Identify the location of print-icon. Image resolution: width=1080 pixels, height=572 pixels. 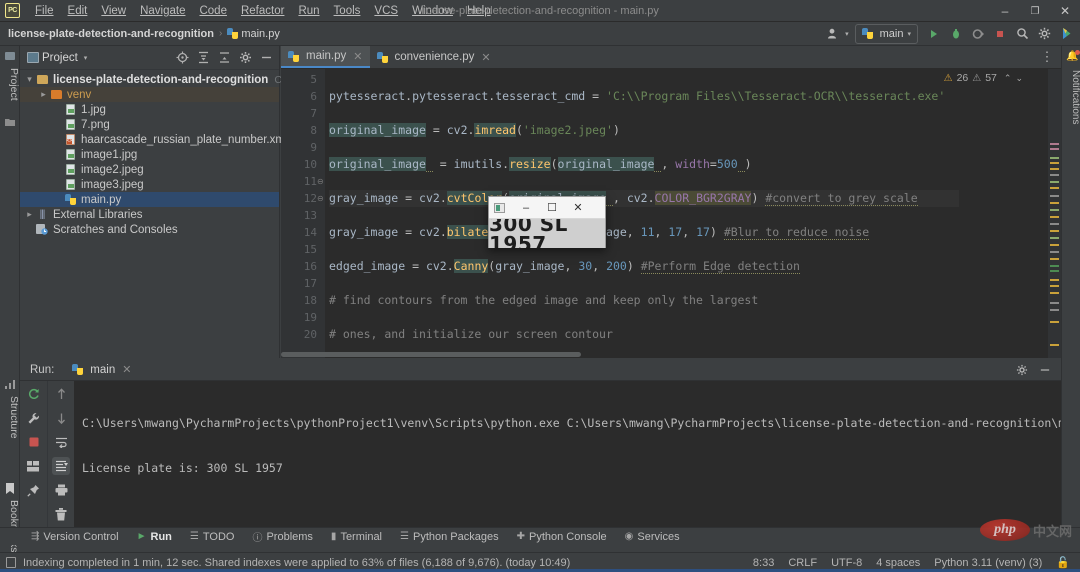
(61, 490).